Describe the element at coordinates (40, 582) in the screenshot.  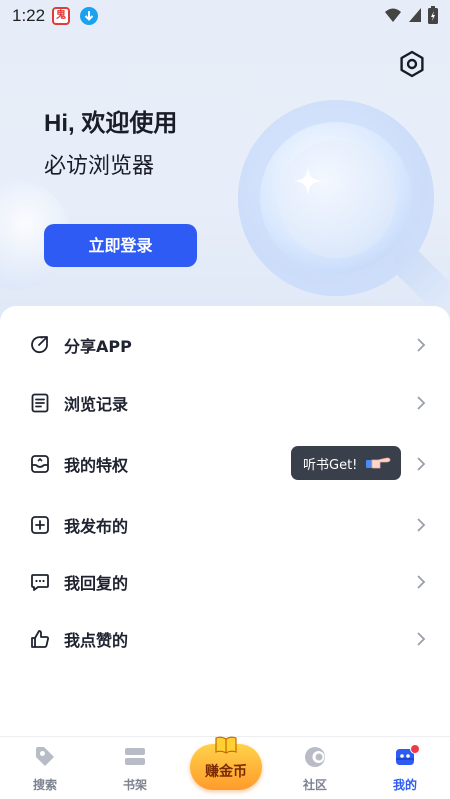
I see `reply-icon` at that location.